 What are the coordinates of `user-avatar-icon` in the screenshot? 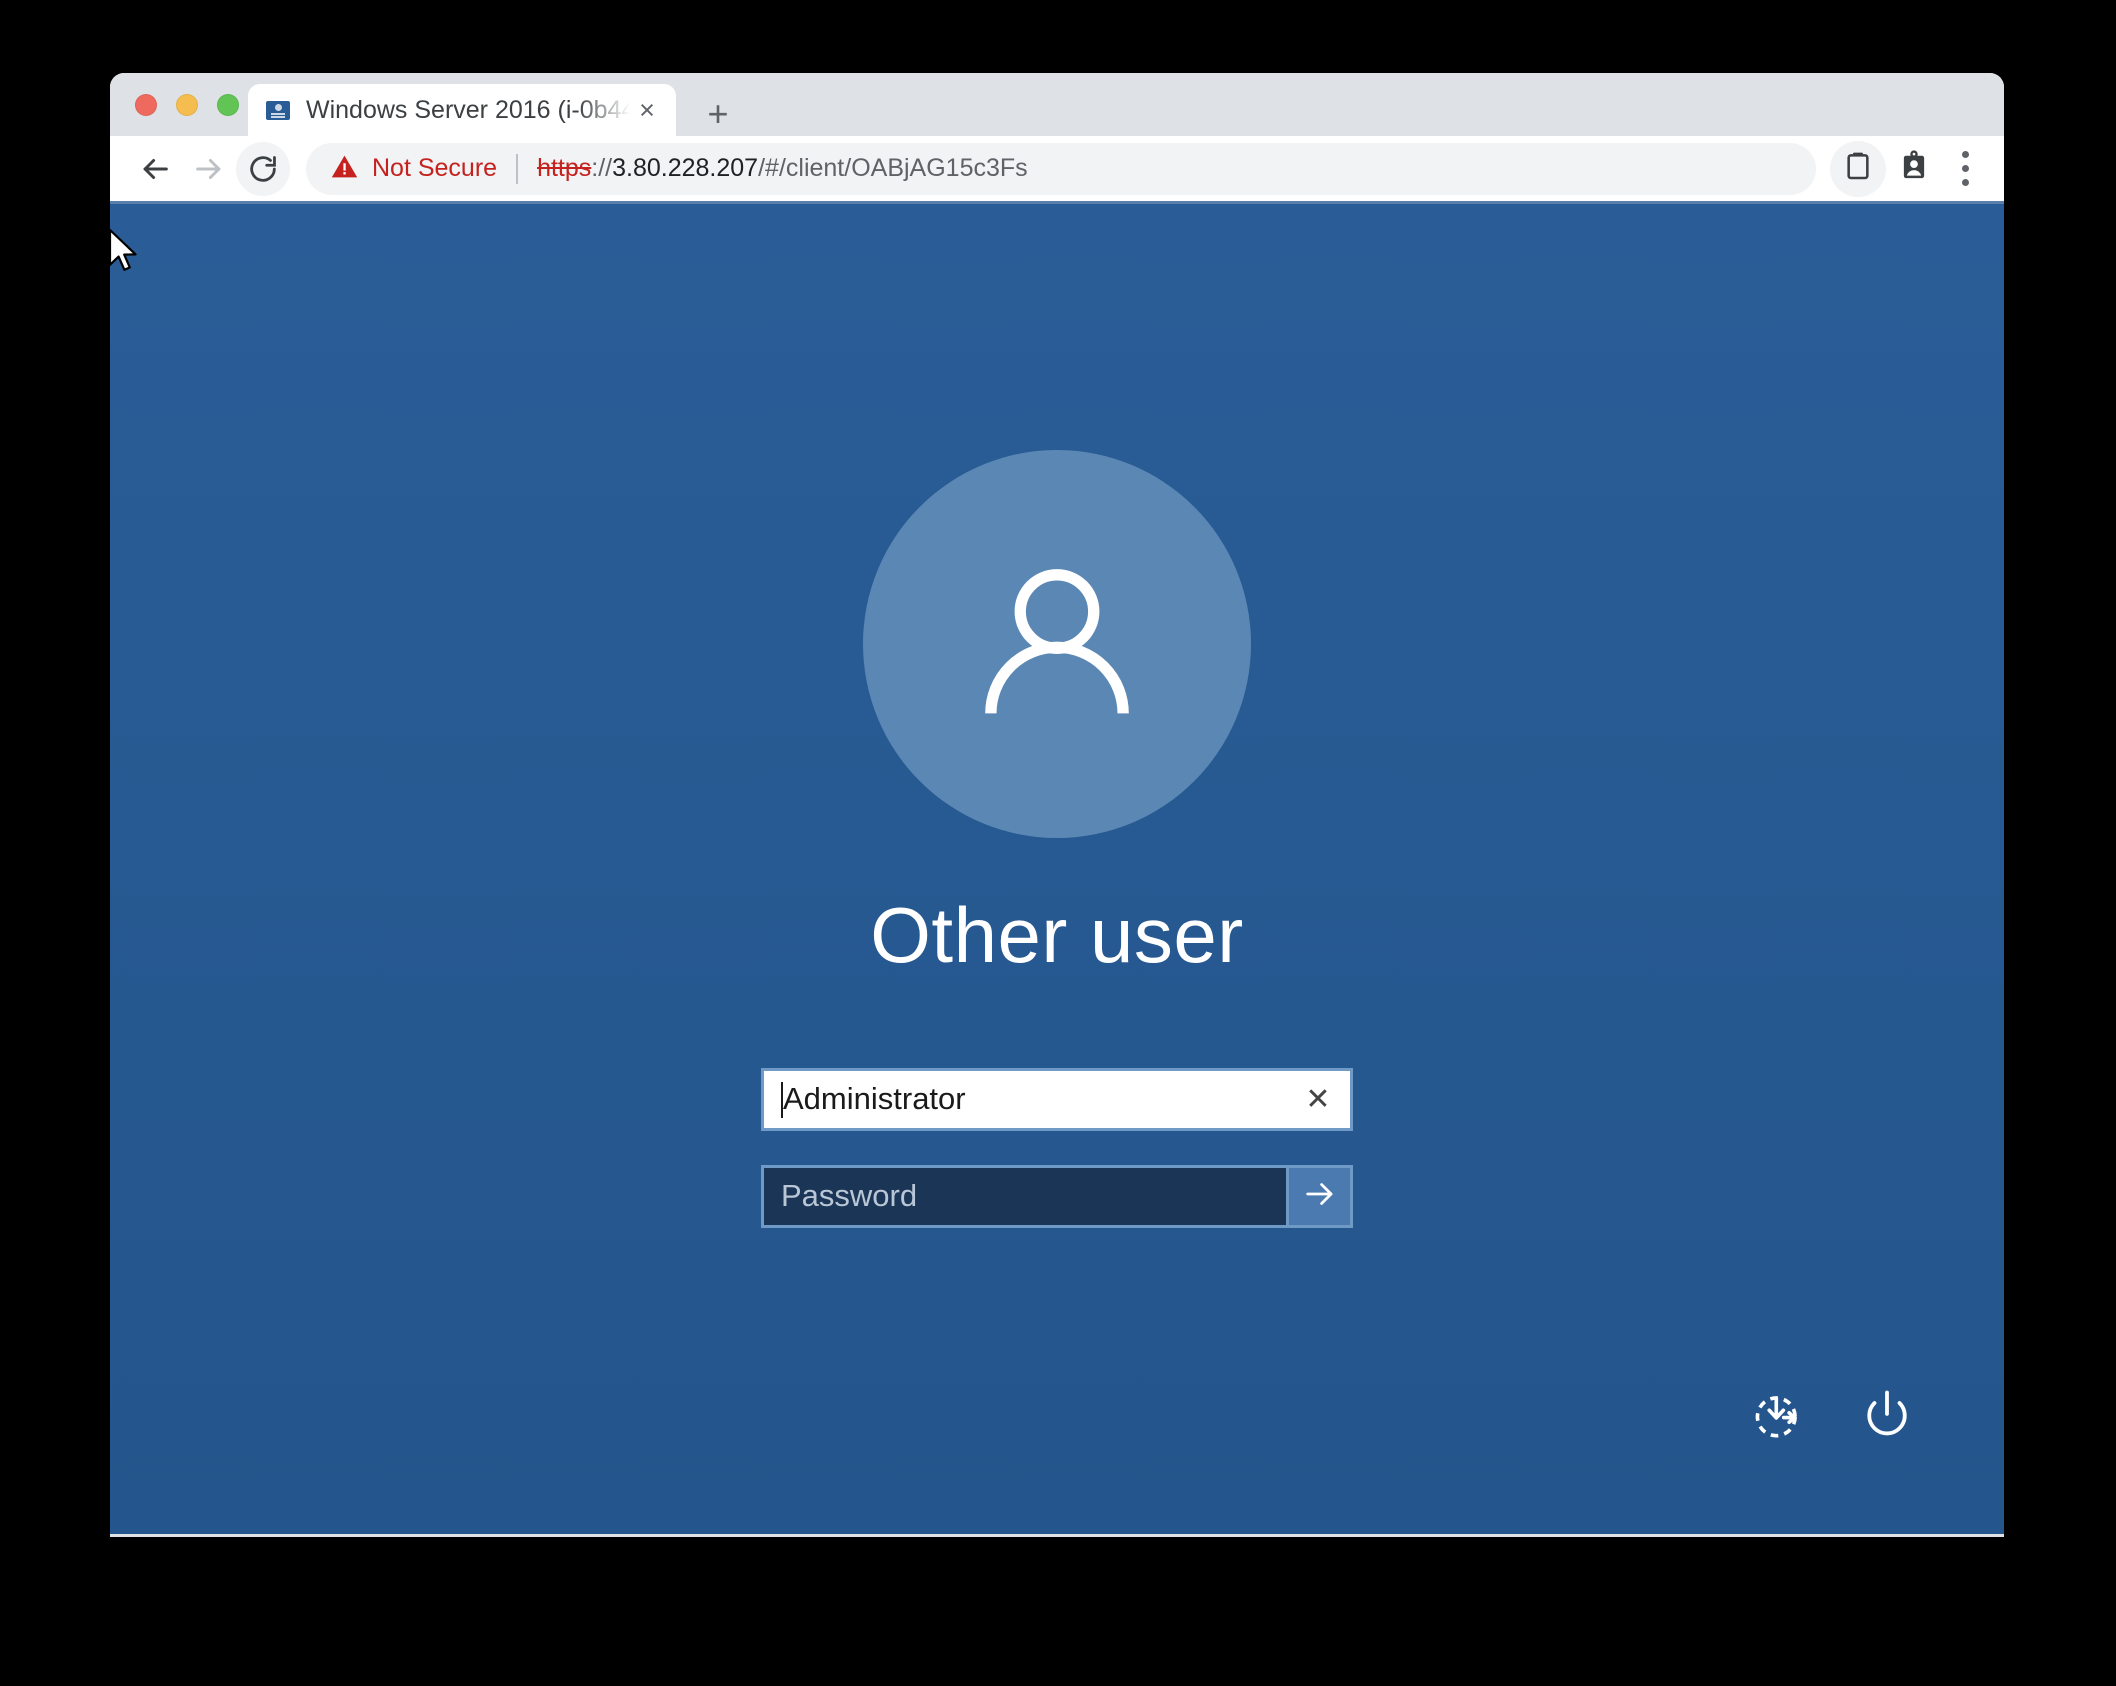 It's located at (1057, 644).